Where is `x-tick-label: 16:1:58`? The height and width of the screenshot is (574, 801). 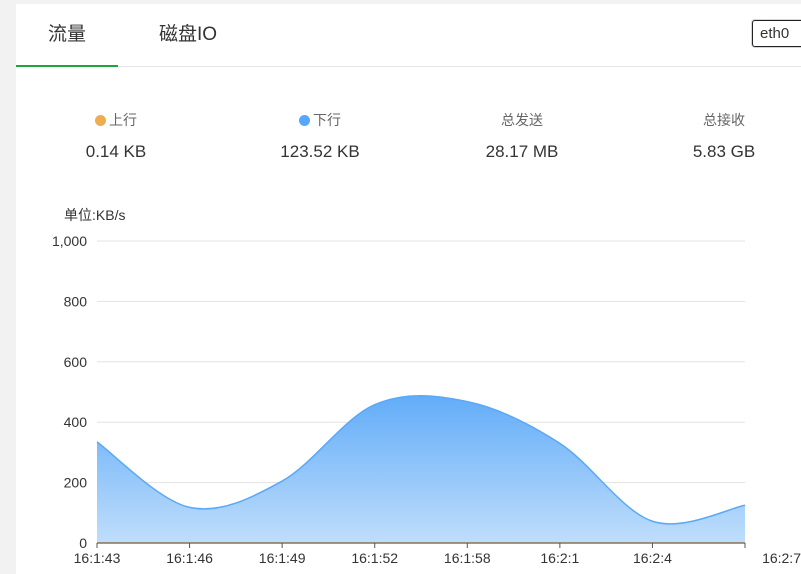
x-tick-label: 16:1:58 is located at coordinates (467, 558).